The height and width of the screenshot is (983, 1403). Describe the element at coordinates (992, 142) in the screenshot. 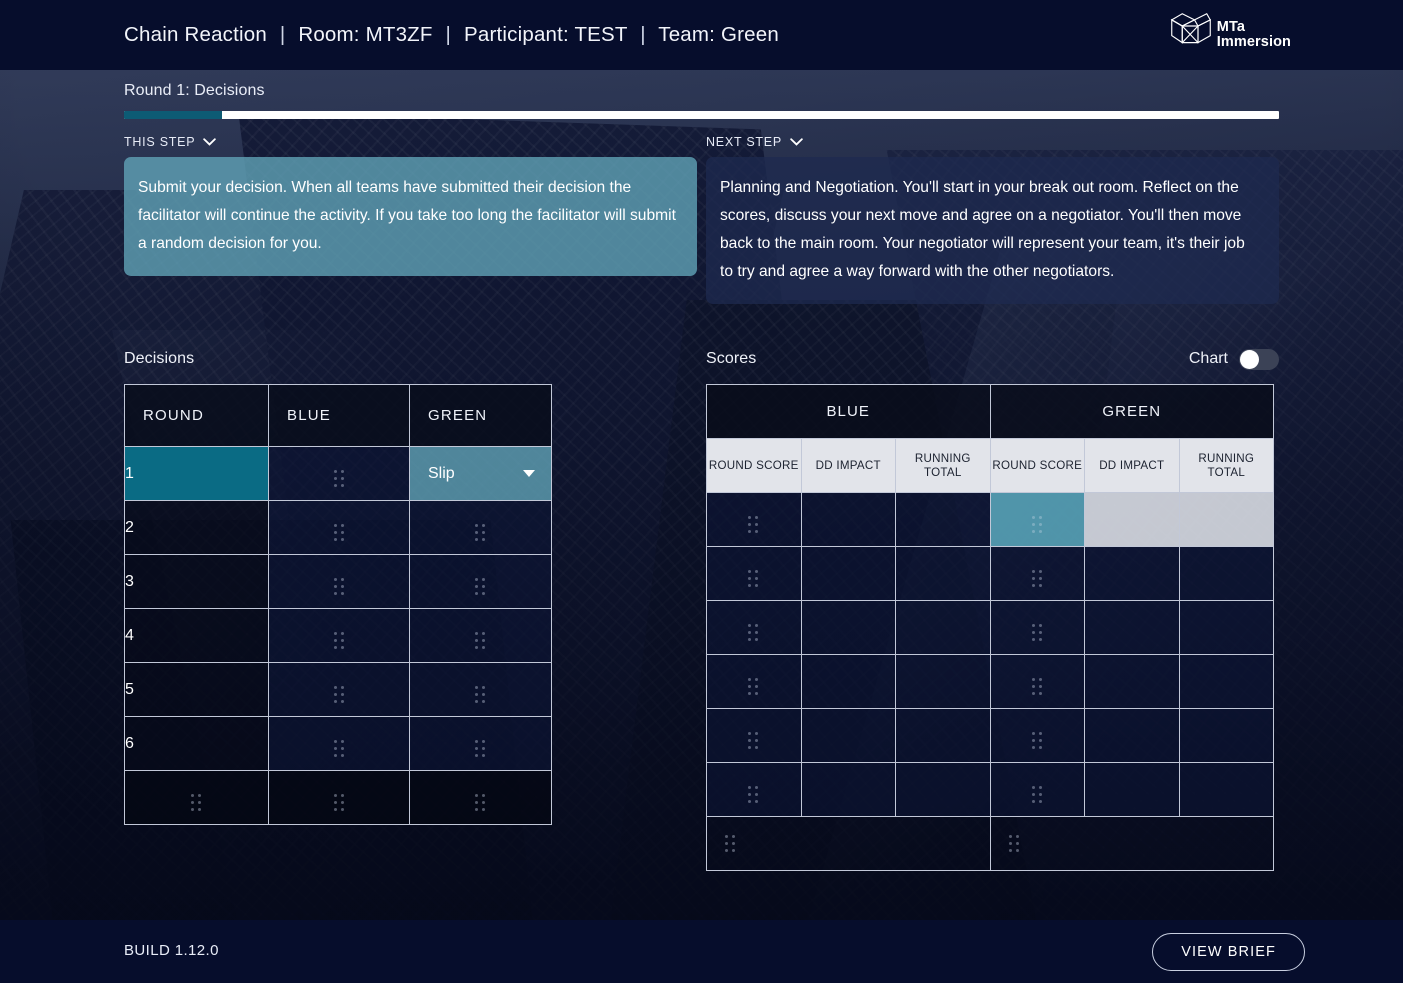

I see `next-step-toggle: NEXT STEP` at that location.